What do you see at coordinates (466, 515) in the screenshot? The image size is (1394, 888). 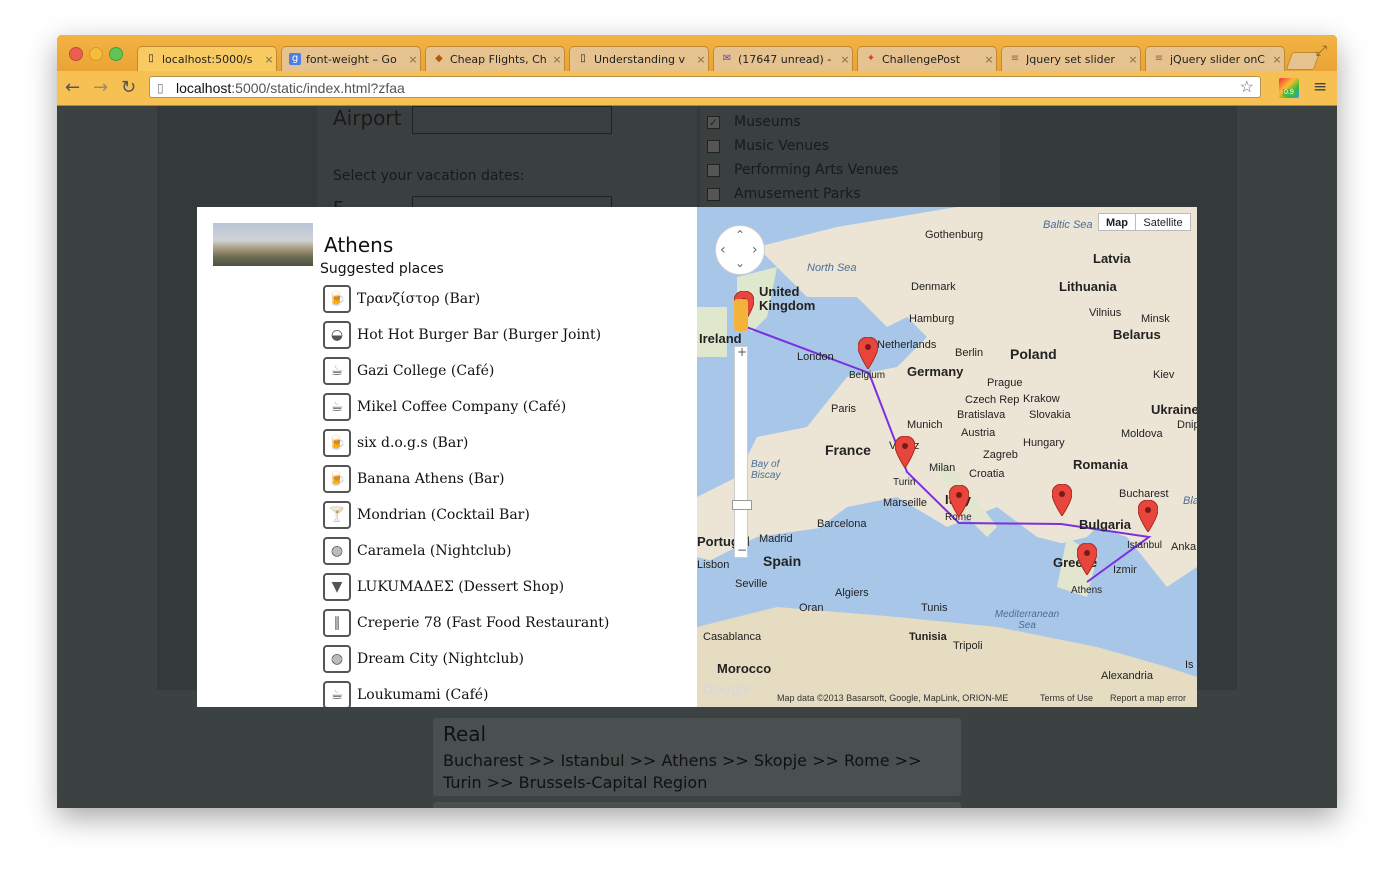 I see `list-item: 🍸 Mondrian (Cocktail Bar)` at bounding box center [466, 515].